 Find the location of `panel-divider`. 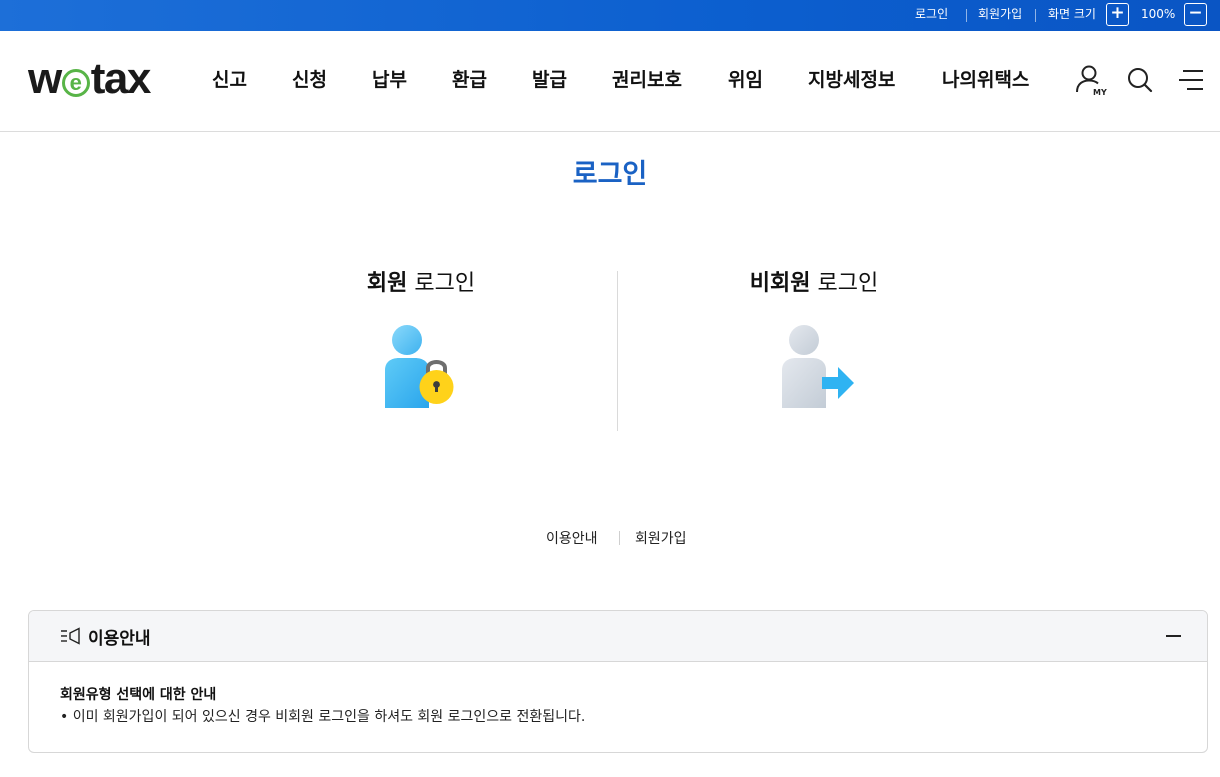

panel-divider is located at coordinates (617, 351).